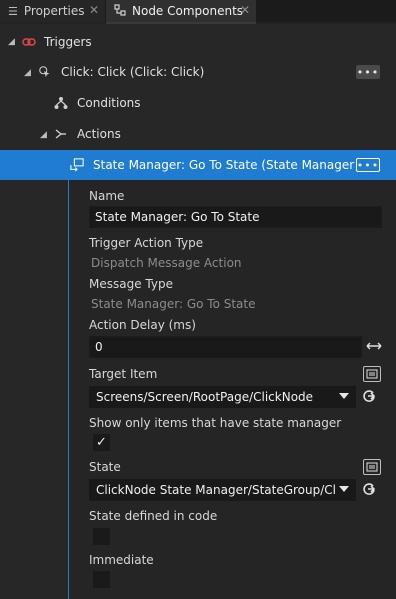 The image size is (396, 599). What do you see at coordinates (120, 11) in the screenshot?
I see `node-components-icon` at bounding box center [120, 11].